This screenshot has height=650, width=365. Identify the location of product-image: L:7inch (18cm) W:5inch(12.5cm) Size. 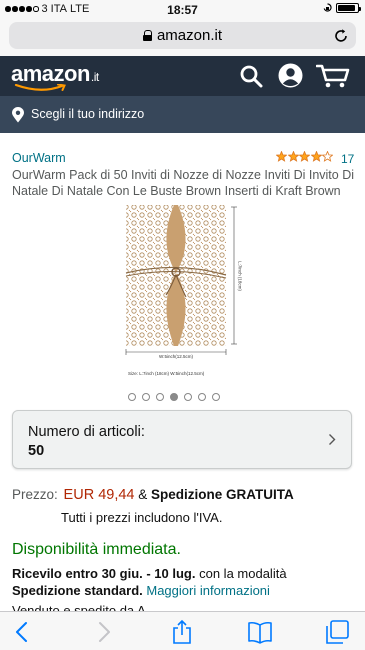
(183, 291).